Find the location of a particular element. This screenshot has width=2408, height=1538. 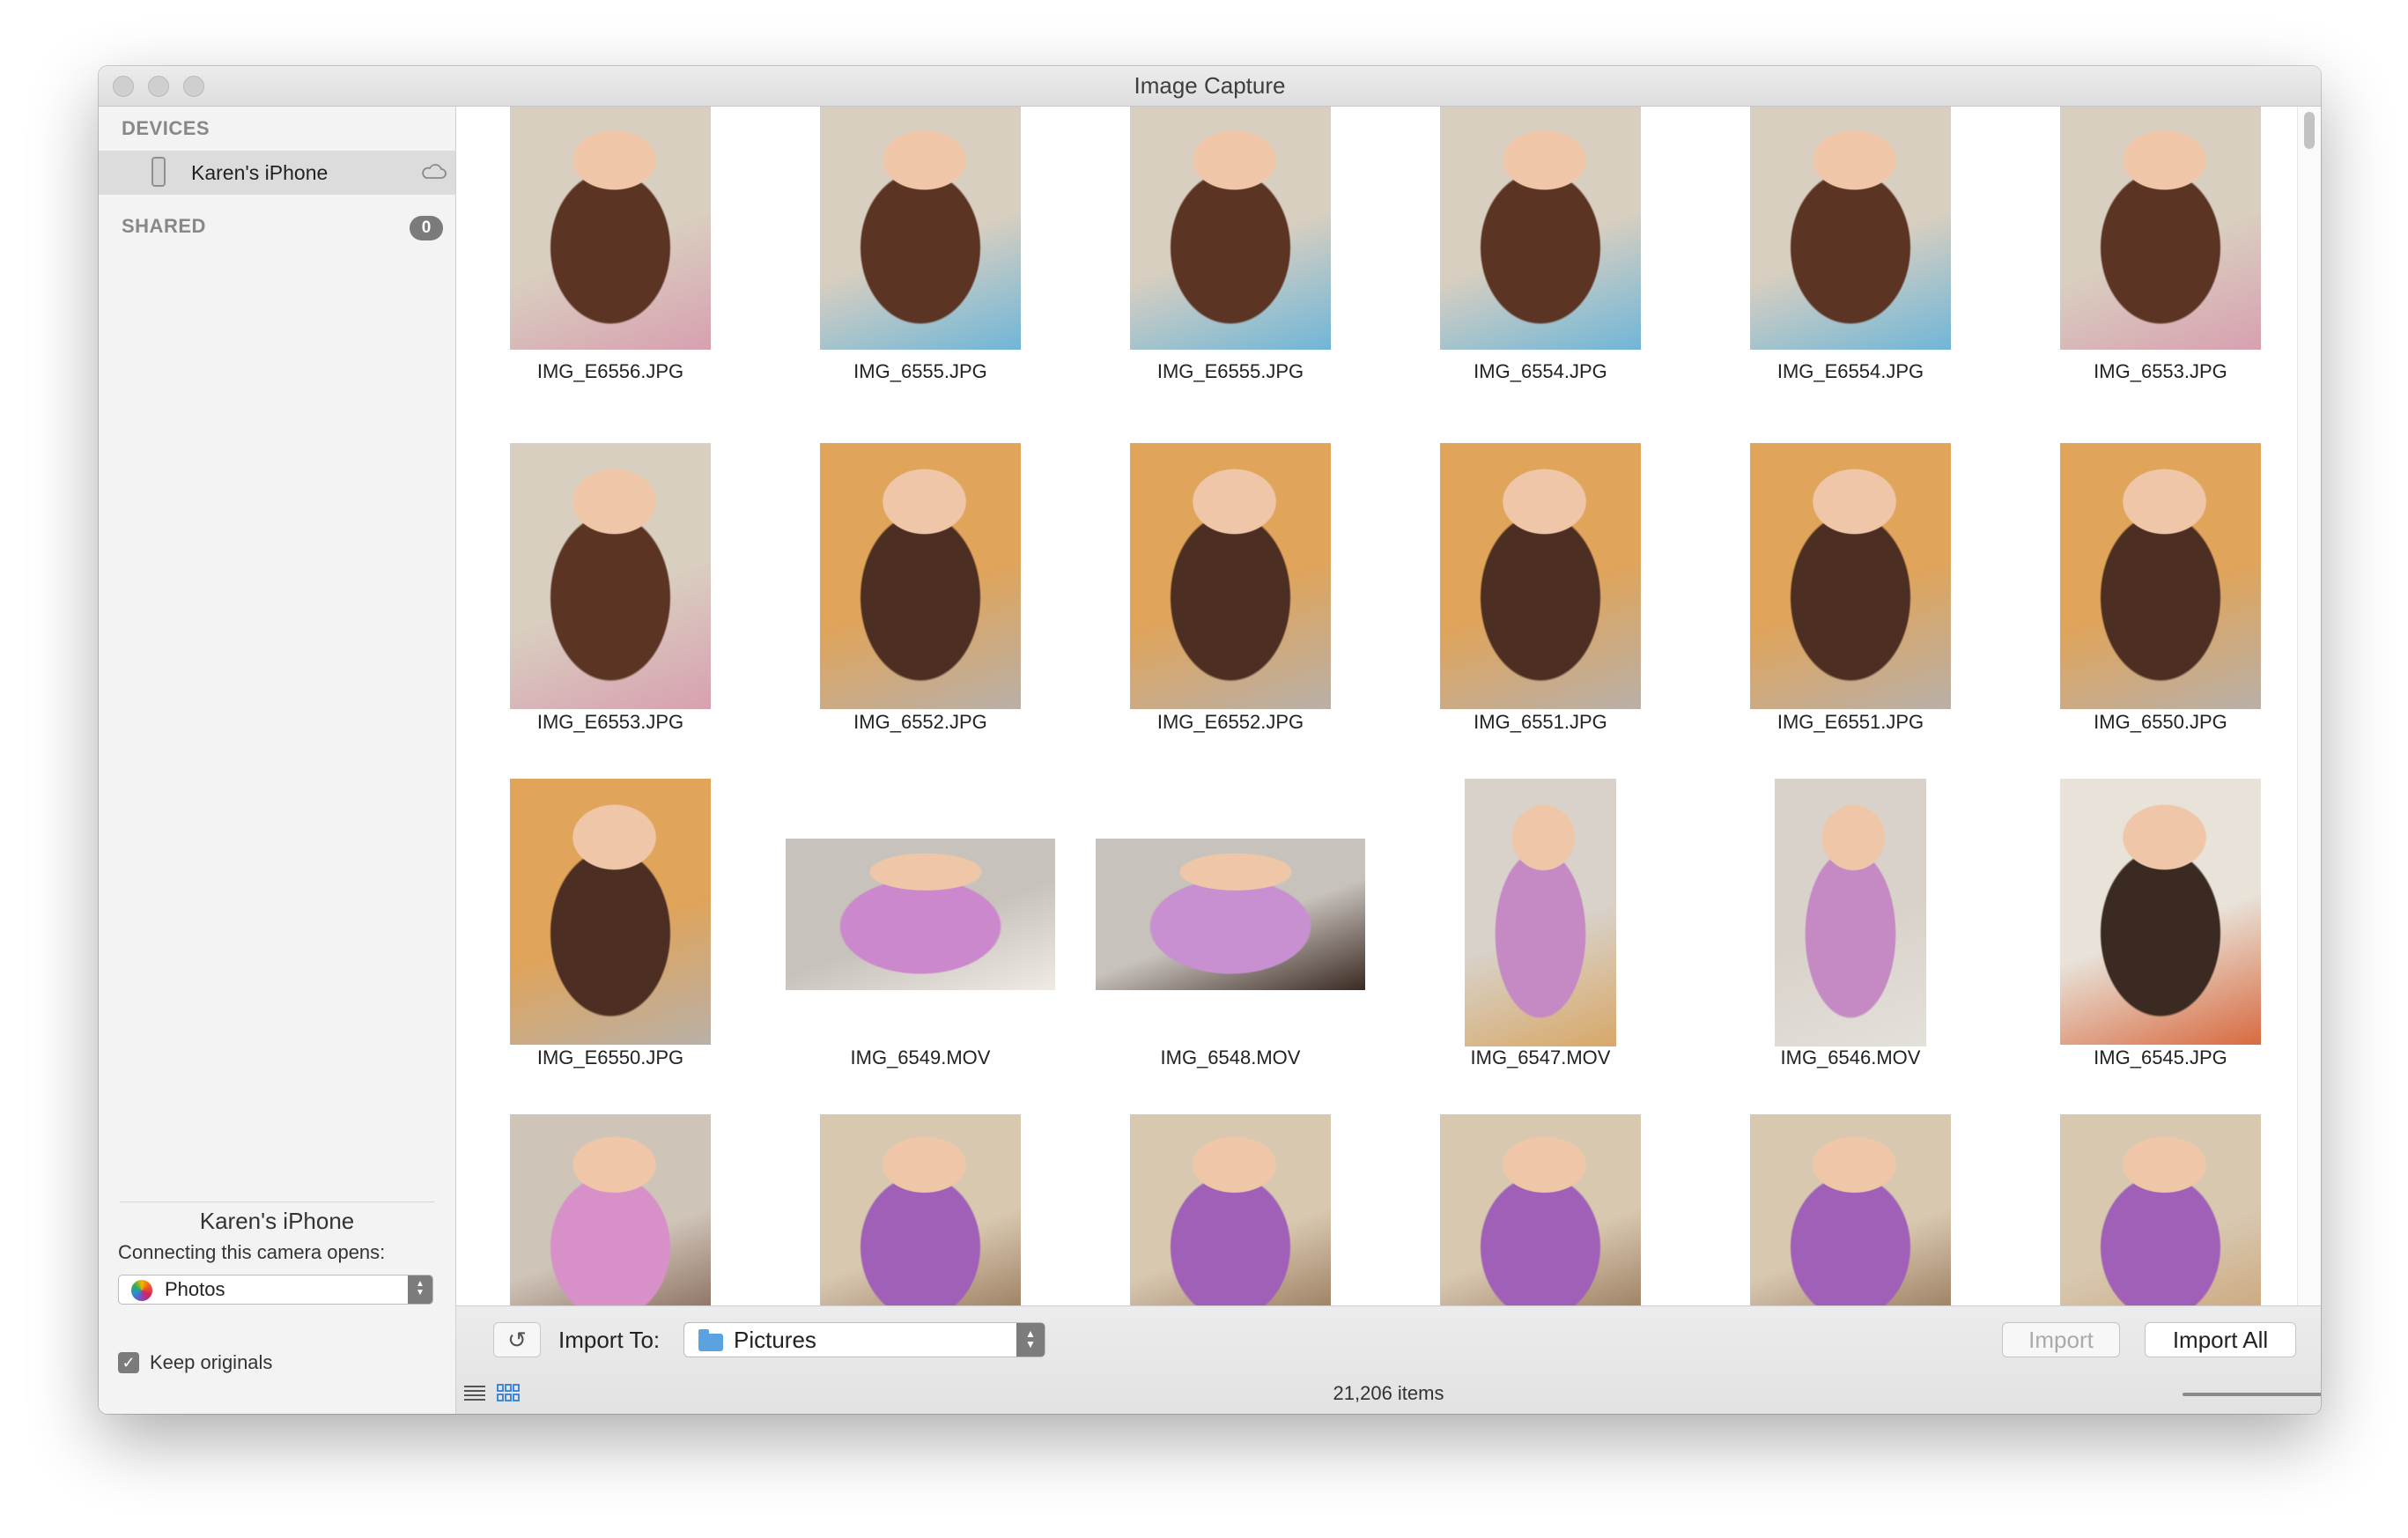

thumbnail-item: IMG_6546.MOV is located at coordinates (1851, 928).